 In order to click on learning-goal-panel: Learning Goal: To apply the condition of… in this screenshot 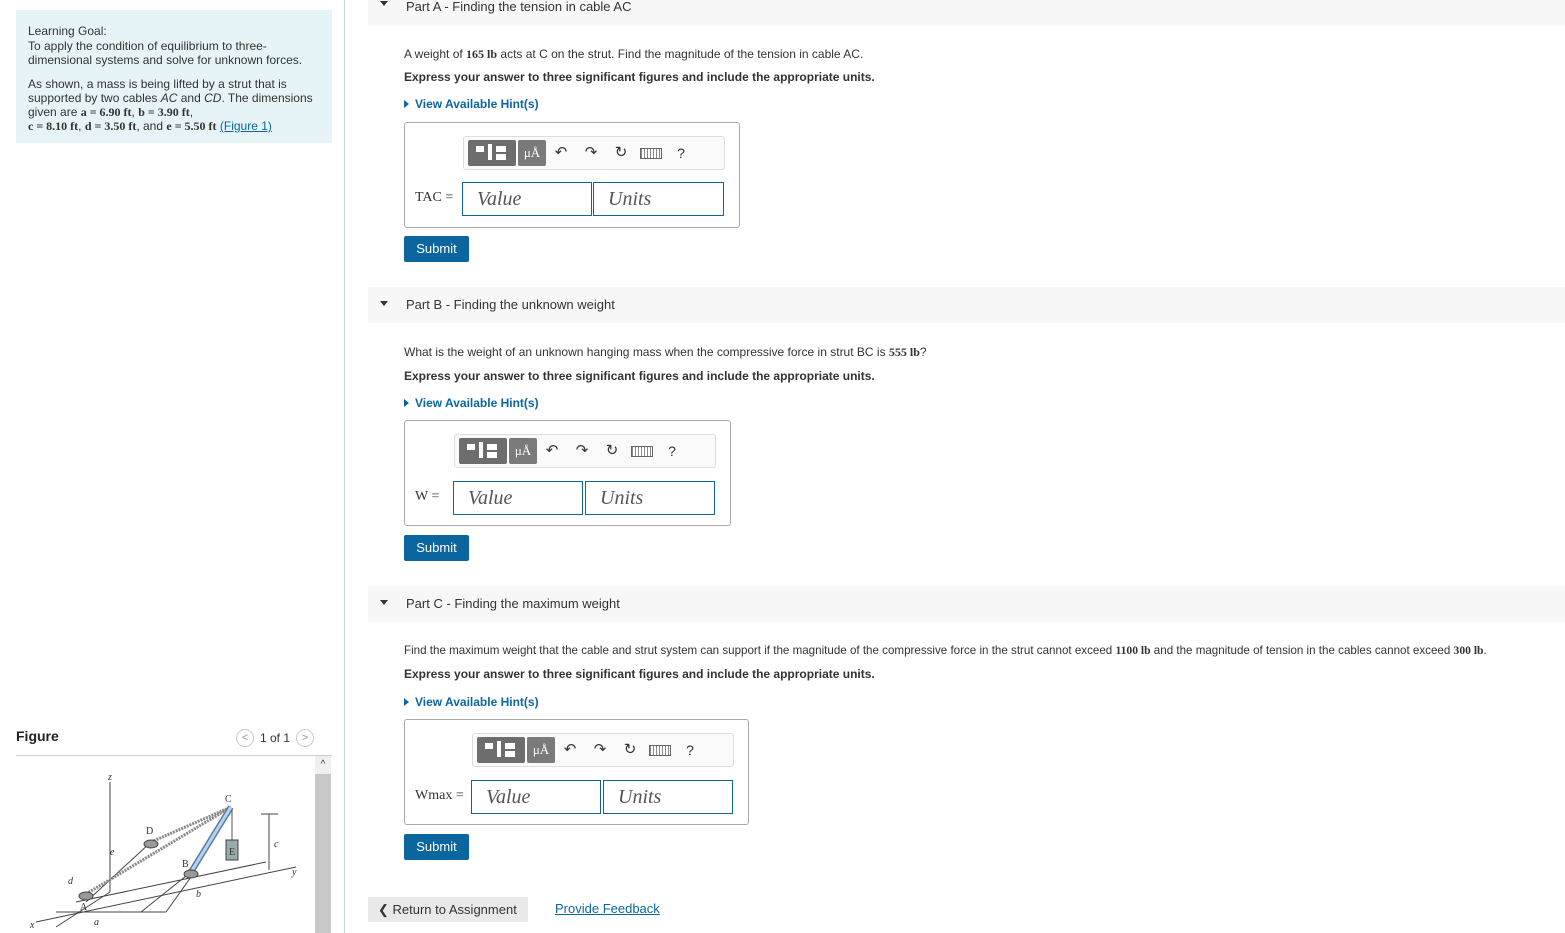, I will do `click(174, 76)`.